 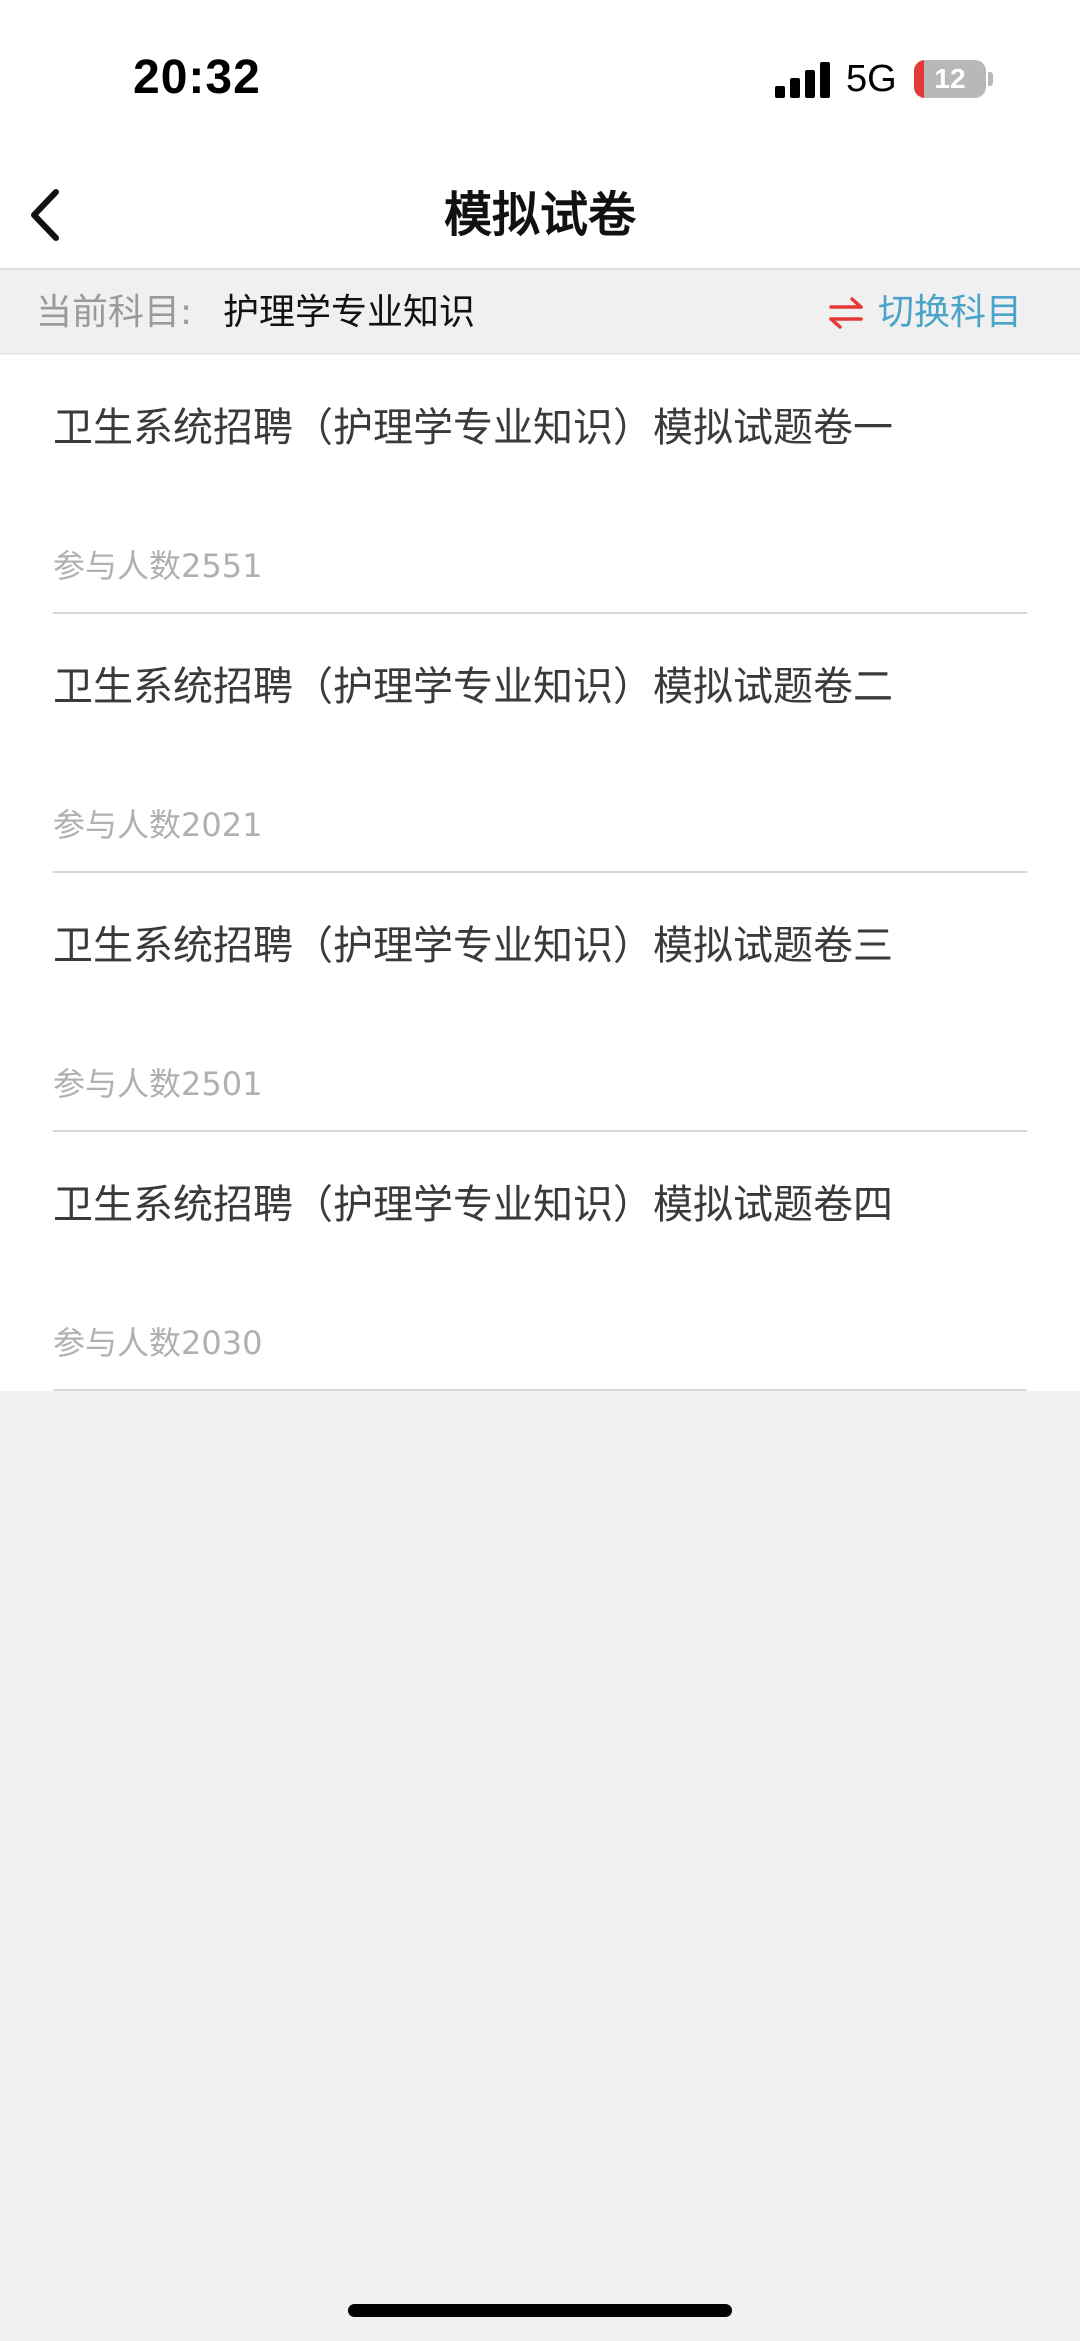 I want to click on chevron-left-icon, so click(x=52, y=215).